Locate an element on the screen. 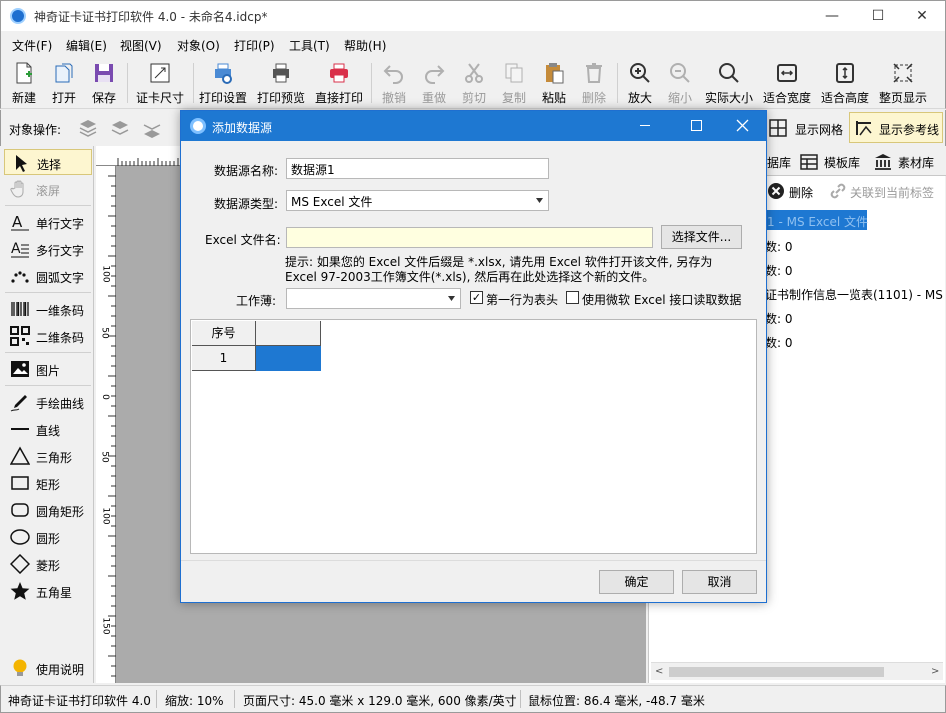 The width and height of the screenshot is (946, 713). chevron-down-icon is located at coordinates (451, 298).